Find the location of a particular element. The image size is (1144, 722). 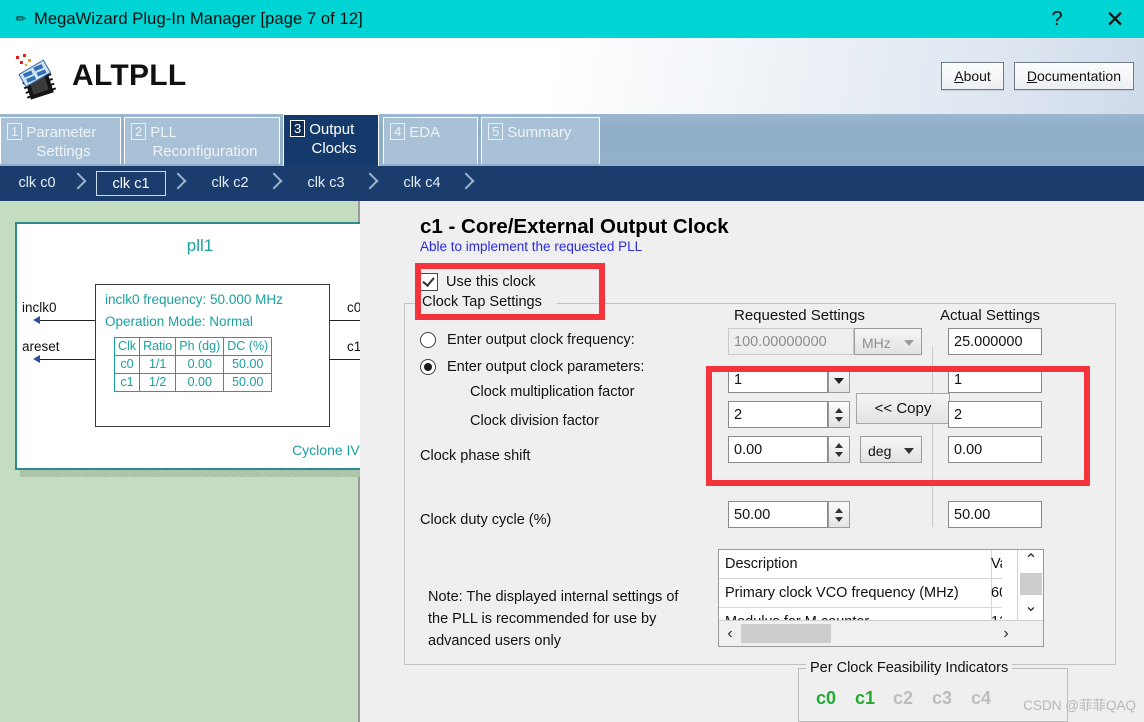

tab-summary: 5 Summary is located at coordinates (540, 140).